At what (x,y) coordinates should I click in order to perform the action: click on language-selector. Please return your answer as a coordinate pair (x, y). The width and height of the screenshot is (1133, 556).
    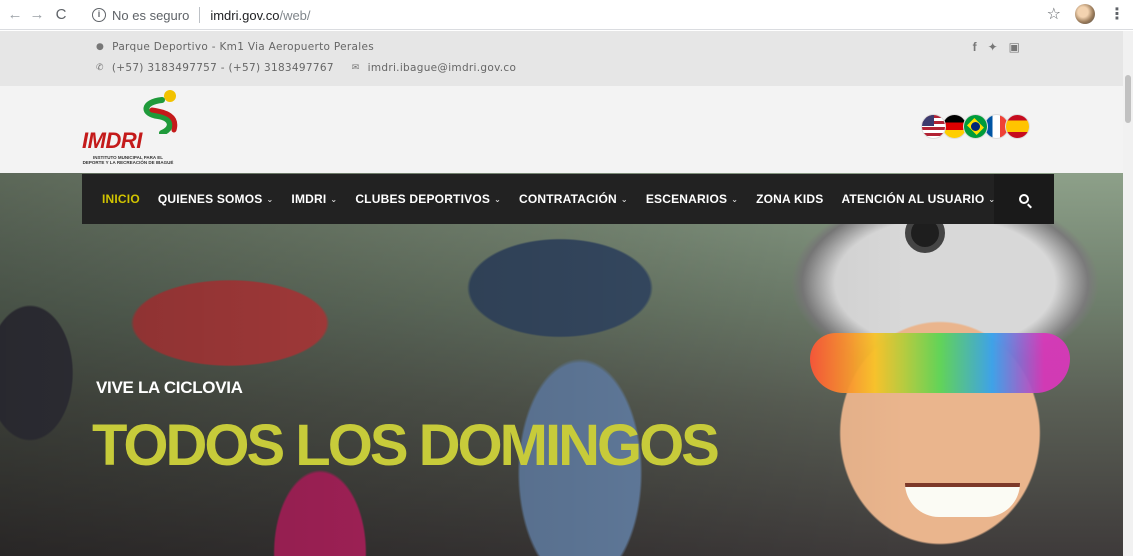
    Looking at the image, I should click on (975, 126).